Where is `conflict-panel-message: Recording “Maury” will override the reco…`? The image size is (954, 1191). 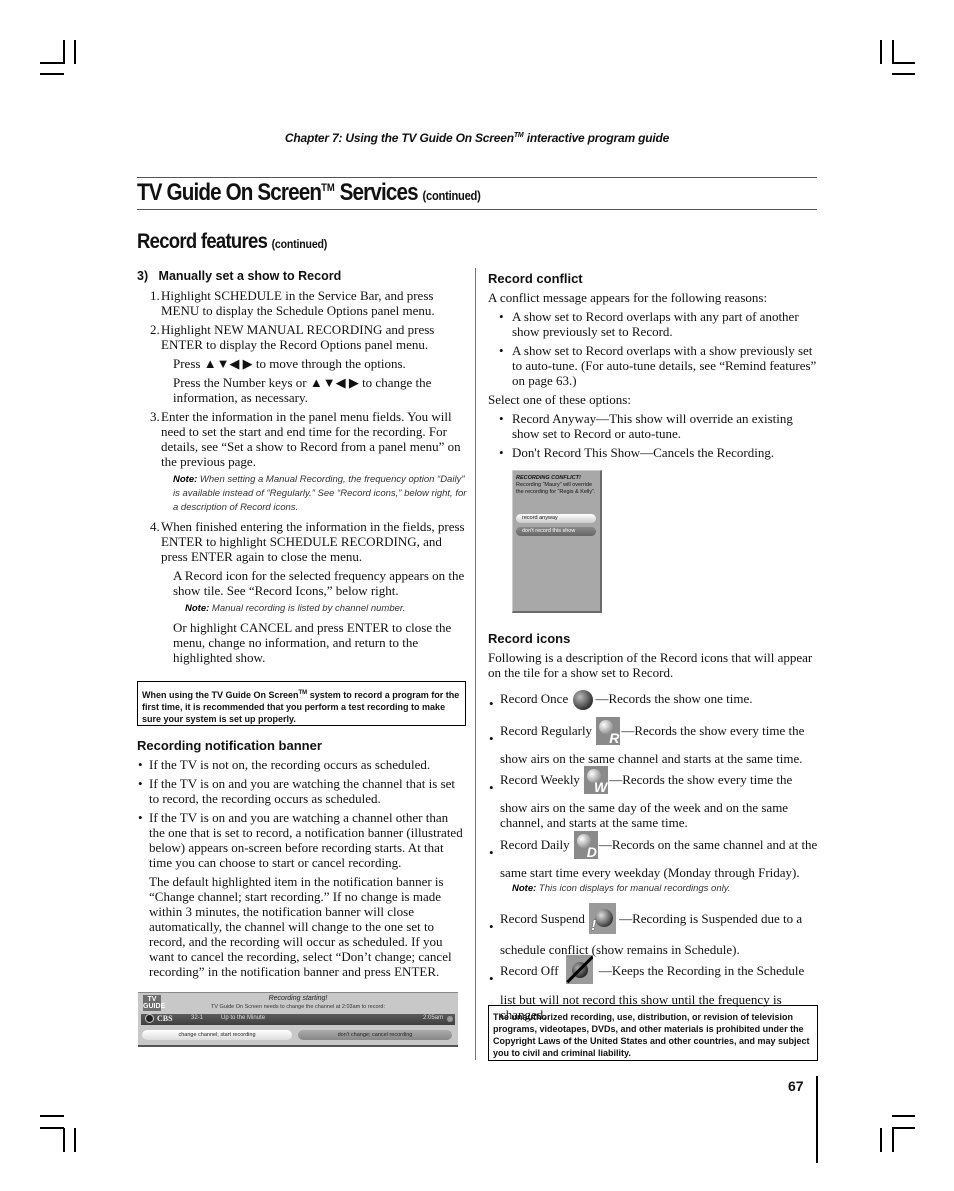 conflict-panel-message: Recording “Maury” will override the reco… is located at coordinates (556, 488).